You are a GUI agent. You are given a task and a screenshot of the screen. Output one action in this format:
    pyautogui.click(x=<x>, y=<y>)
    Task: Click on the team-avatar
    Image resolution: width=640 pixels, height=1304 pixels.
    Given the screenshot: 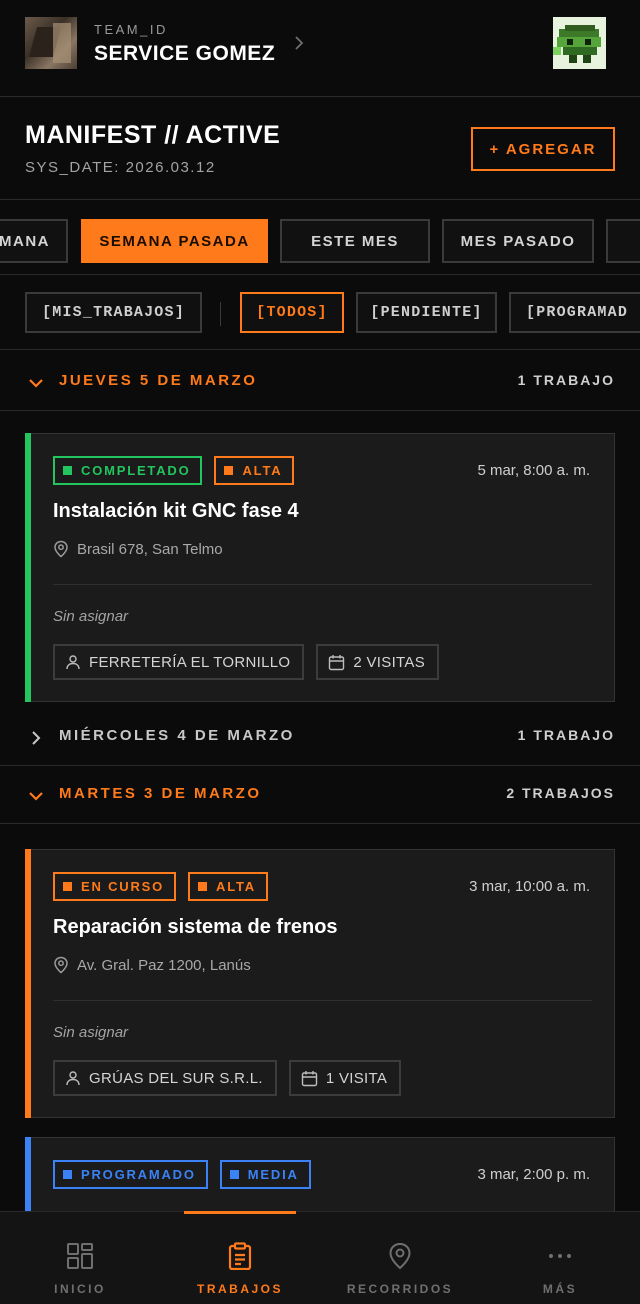 What is the action you would take?
    pyautogui.click(x=51, y=43)
    